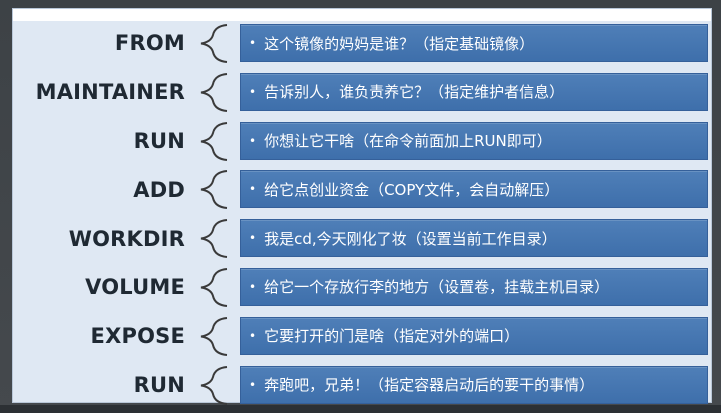 This screenshot has height=413, width=721. Describe the element at coordinates (135, 287) in the screenshot. I see `instruction-keyword: VOLUME` at that location.